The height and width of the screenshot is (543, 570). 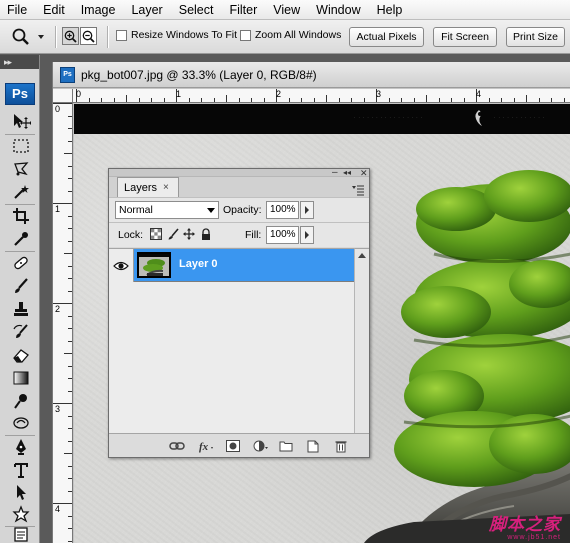 I want to click on resize-windows-checkbox: Resize Windows To Fit, so click(x=176, y=35).